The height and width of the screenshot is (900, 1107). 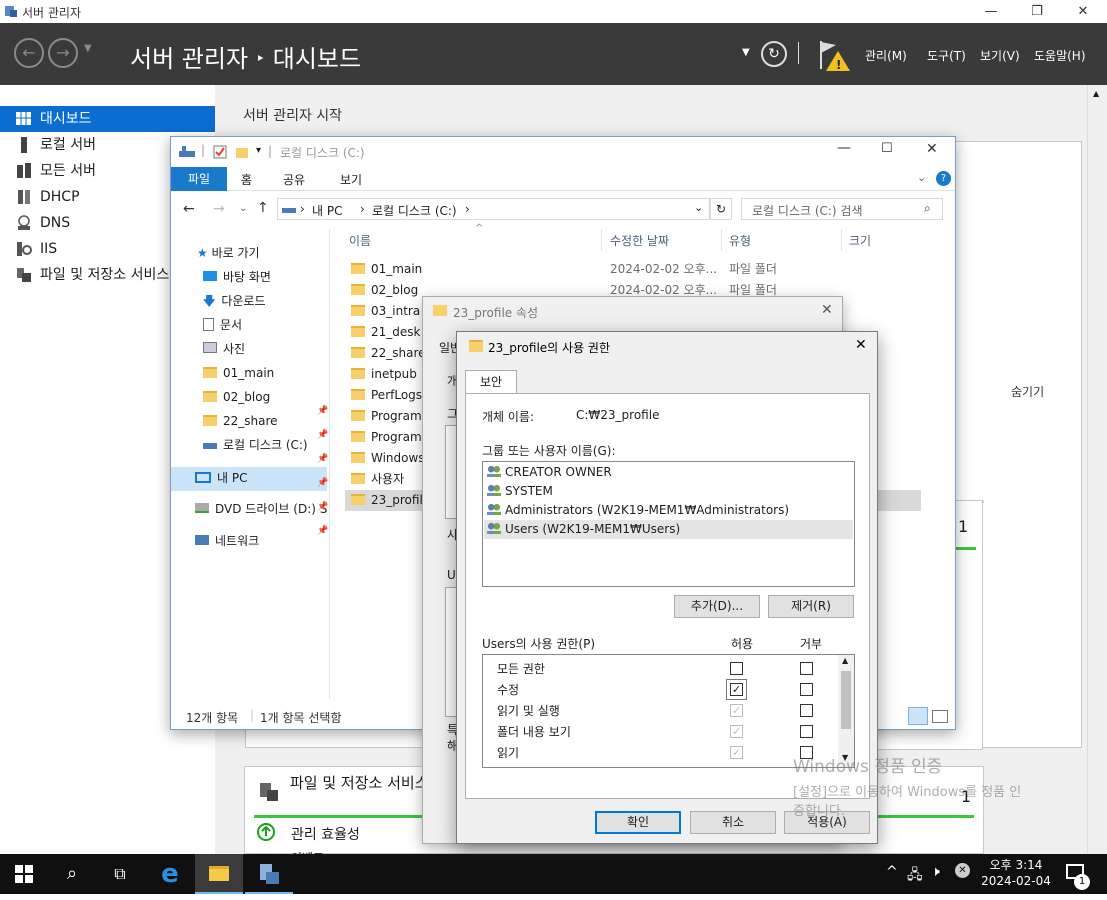 I want to click on user-row-selected: Users (W2K19-MEM1₩Users), so click(x=668, y=529).